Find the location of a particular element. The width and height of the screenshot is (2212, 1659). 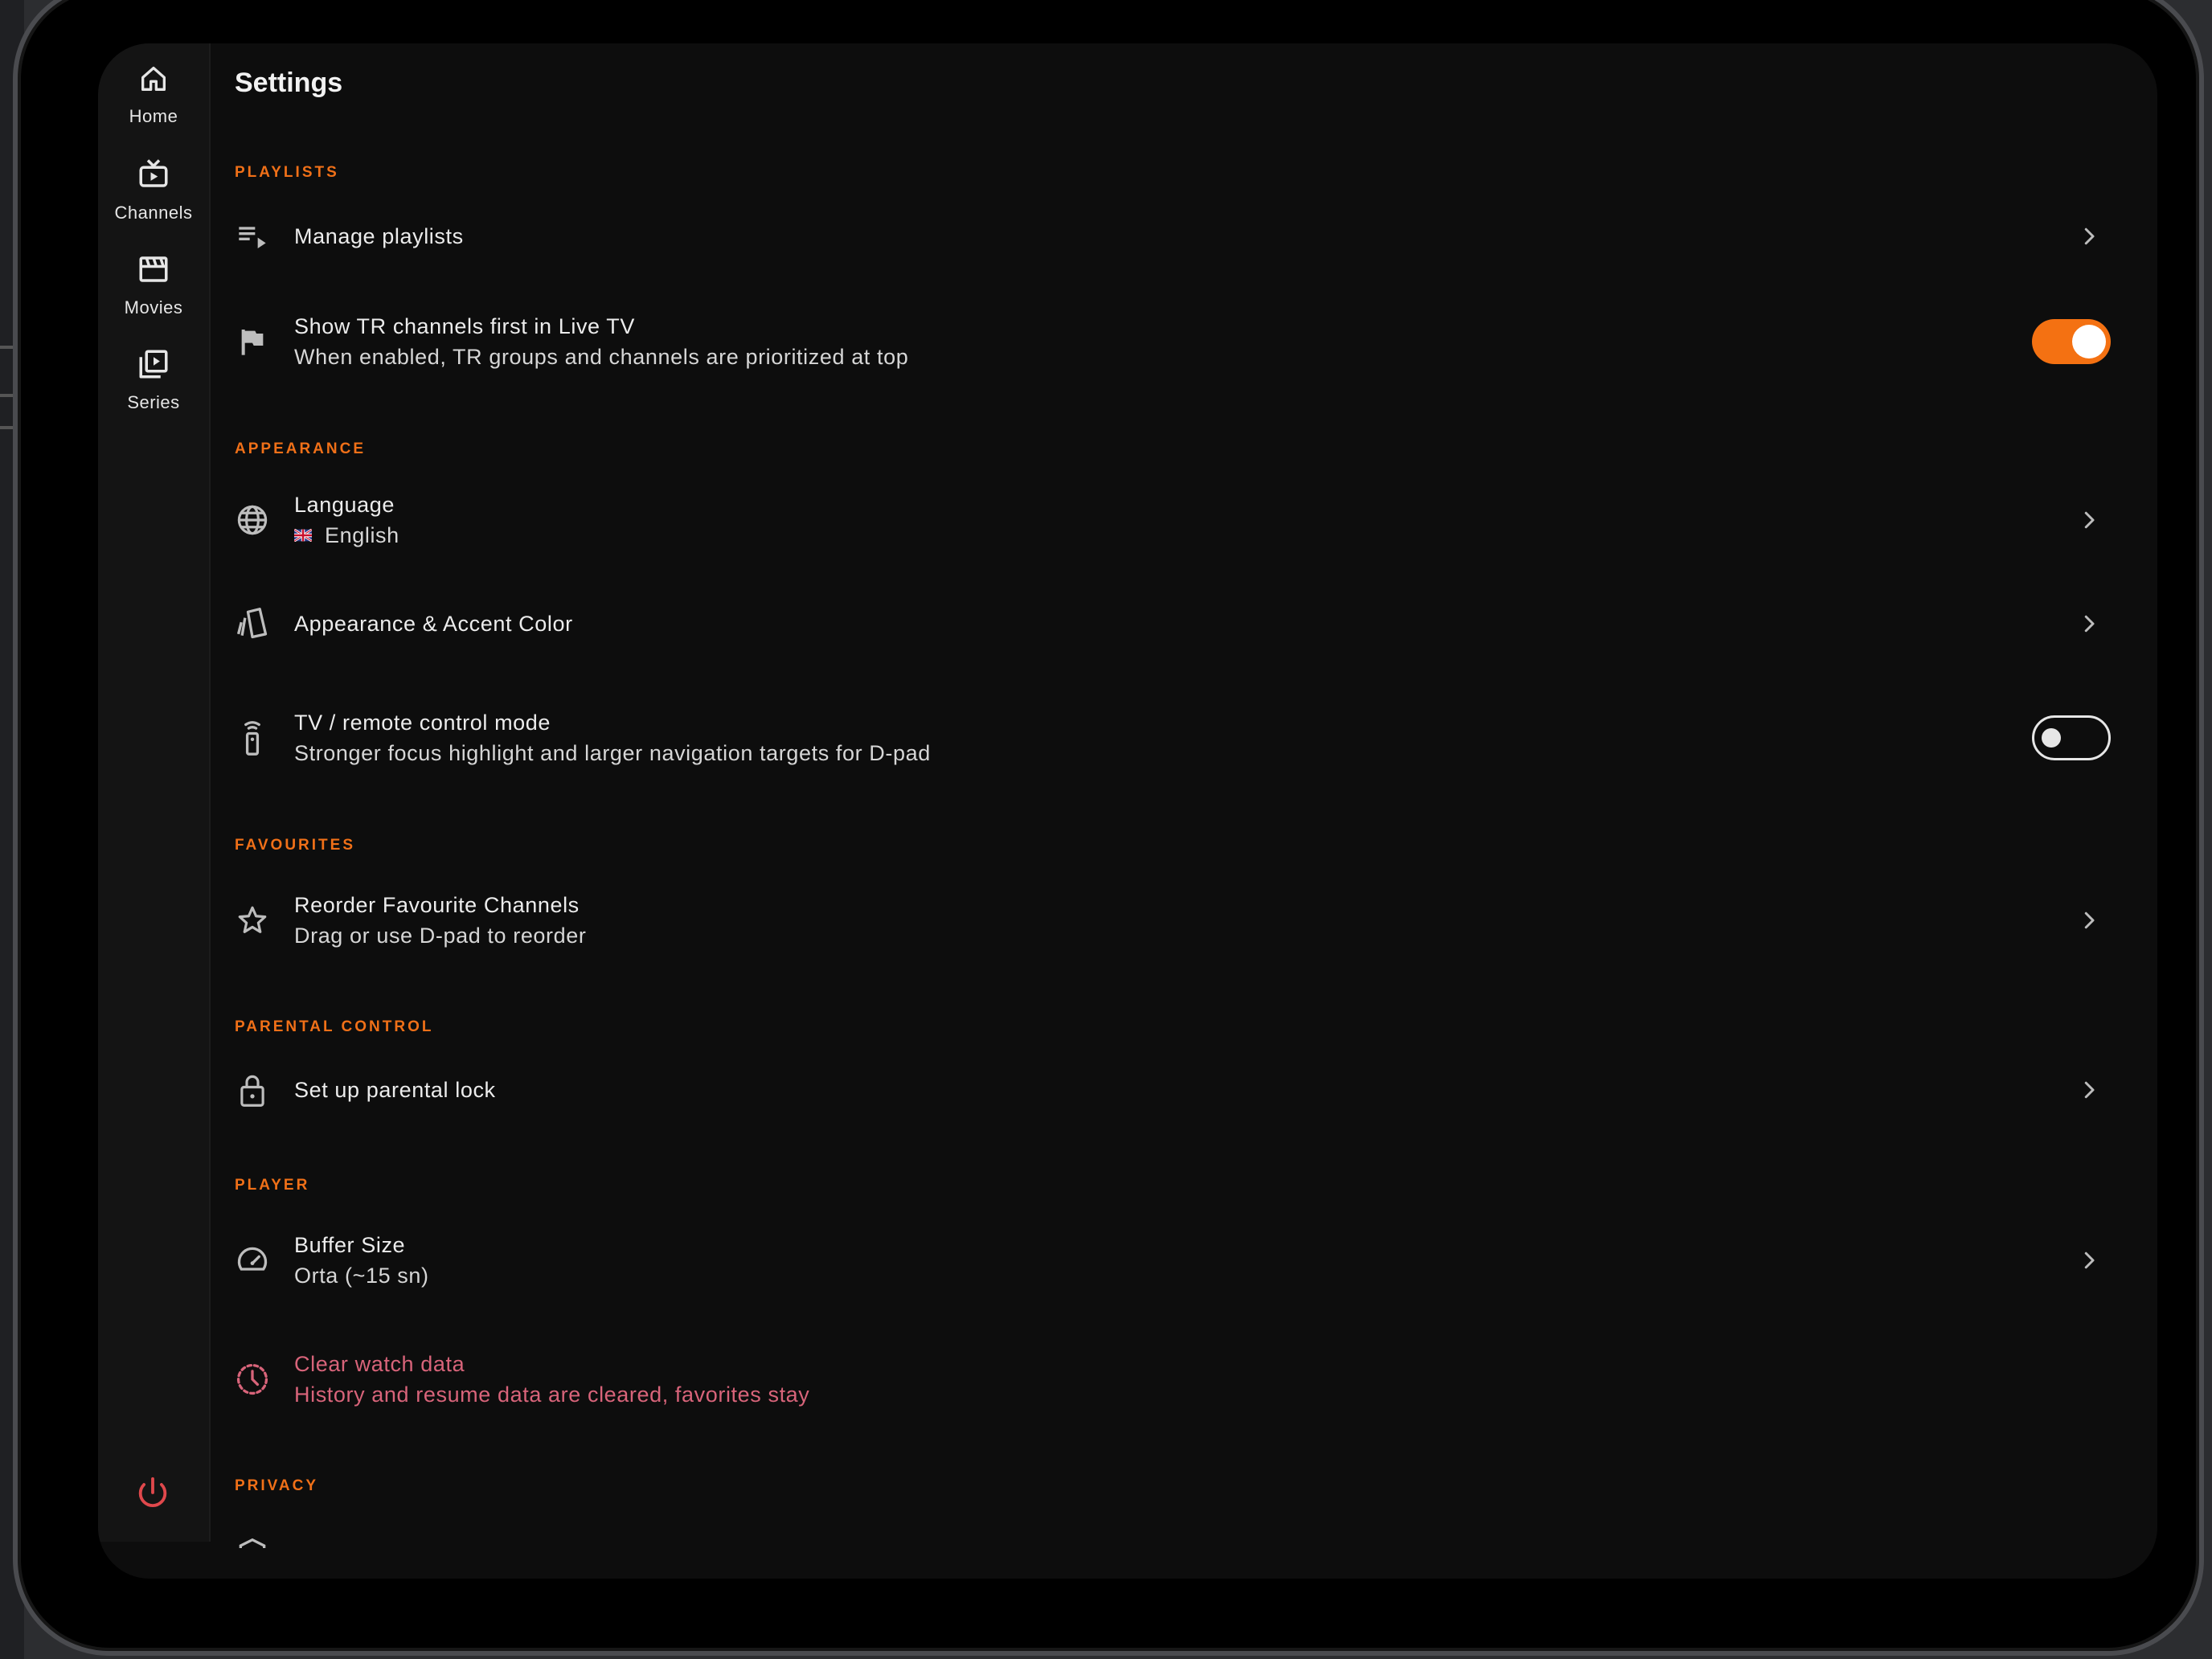

section-player-label: PLAYER is located at coordinates (272, 1185).